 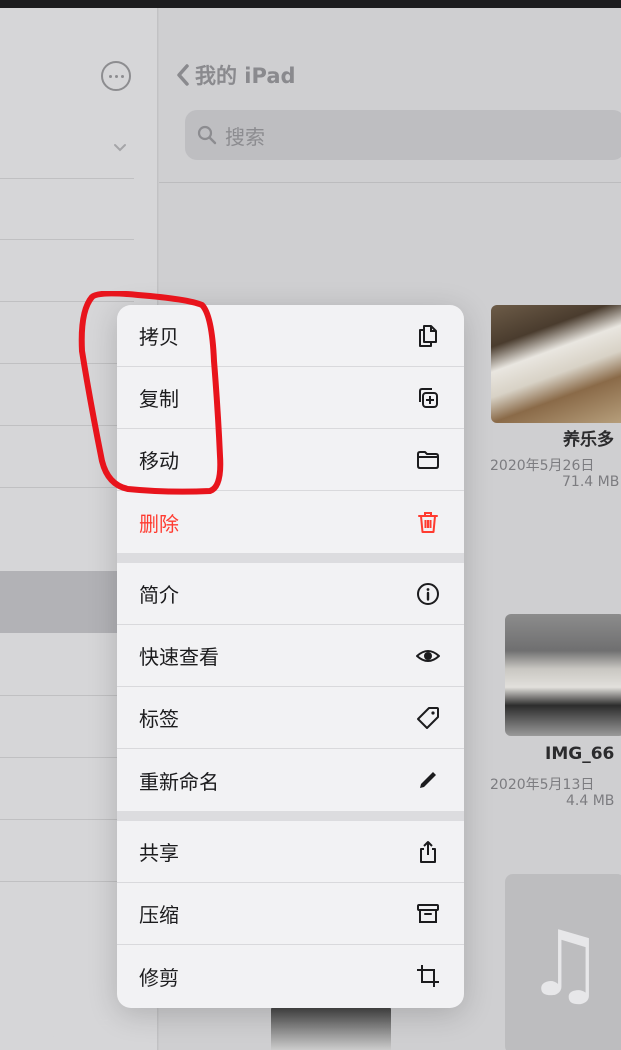 I want to click on search-placeholder: 搜索, so click(x=245, y=136).